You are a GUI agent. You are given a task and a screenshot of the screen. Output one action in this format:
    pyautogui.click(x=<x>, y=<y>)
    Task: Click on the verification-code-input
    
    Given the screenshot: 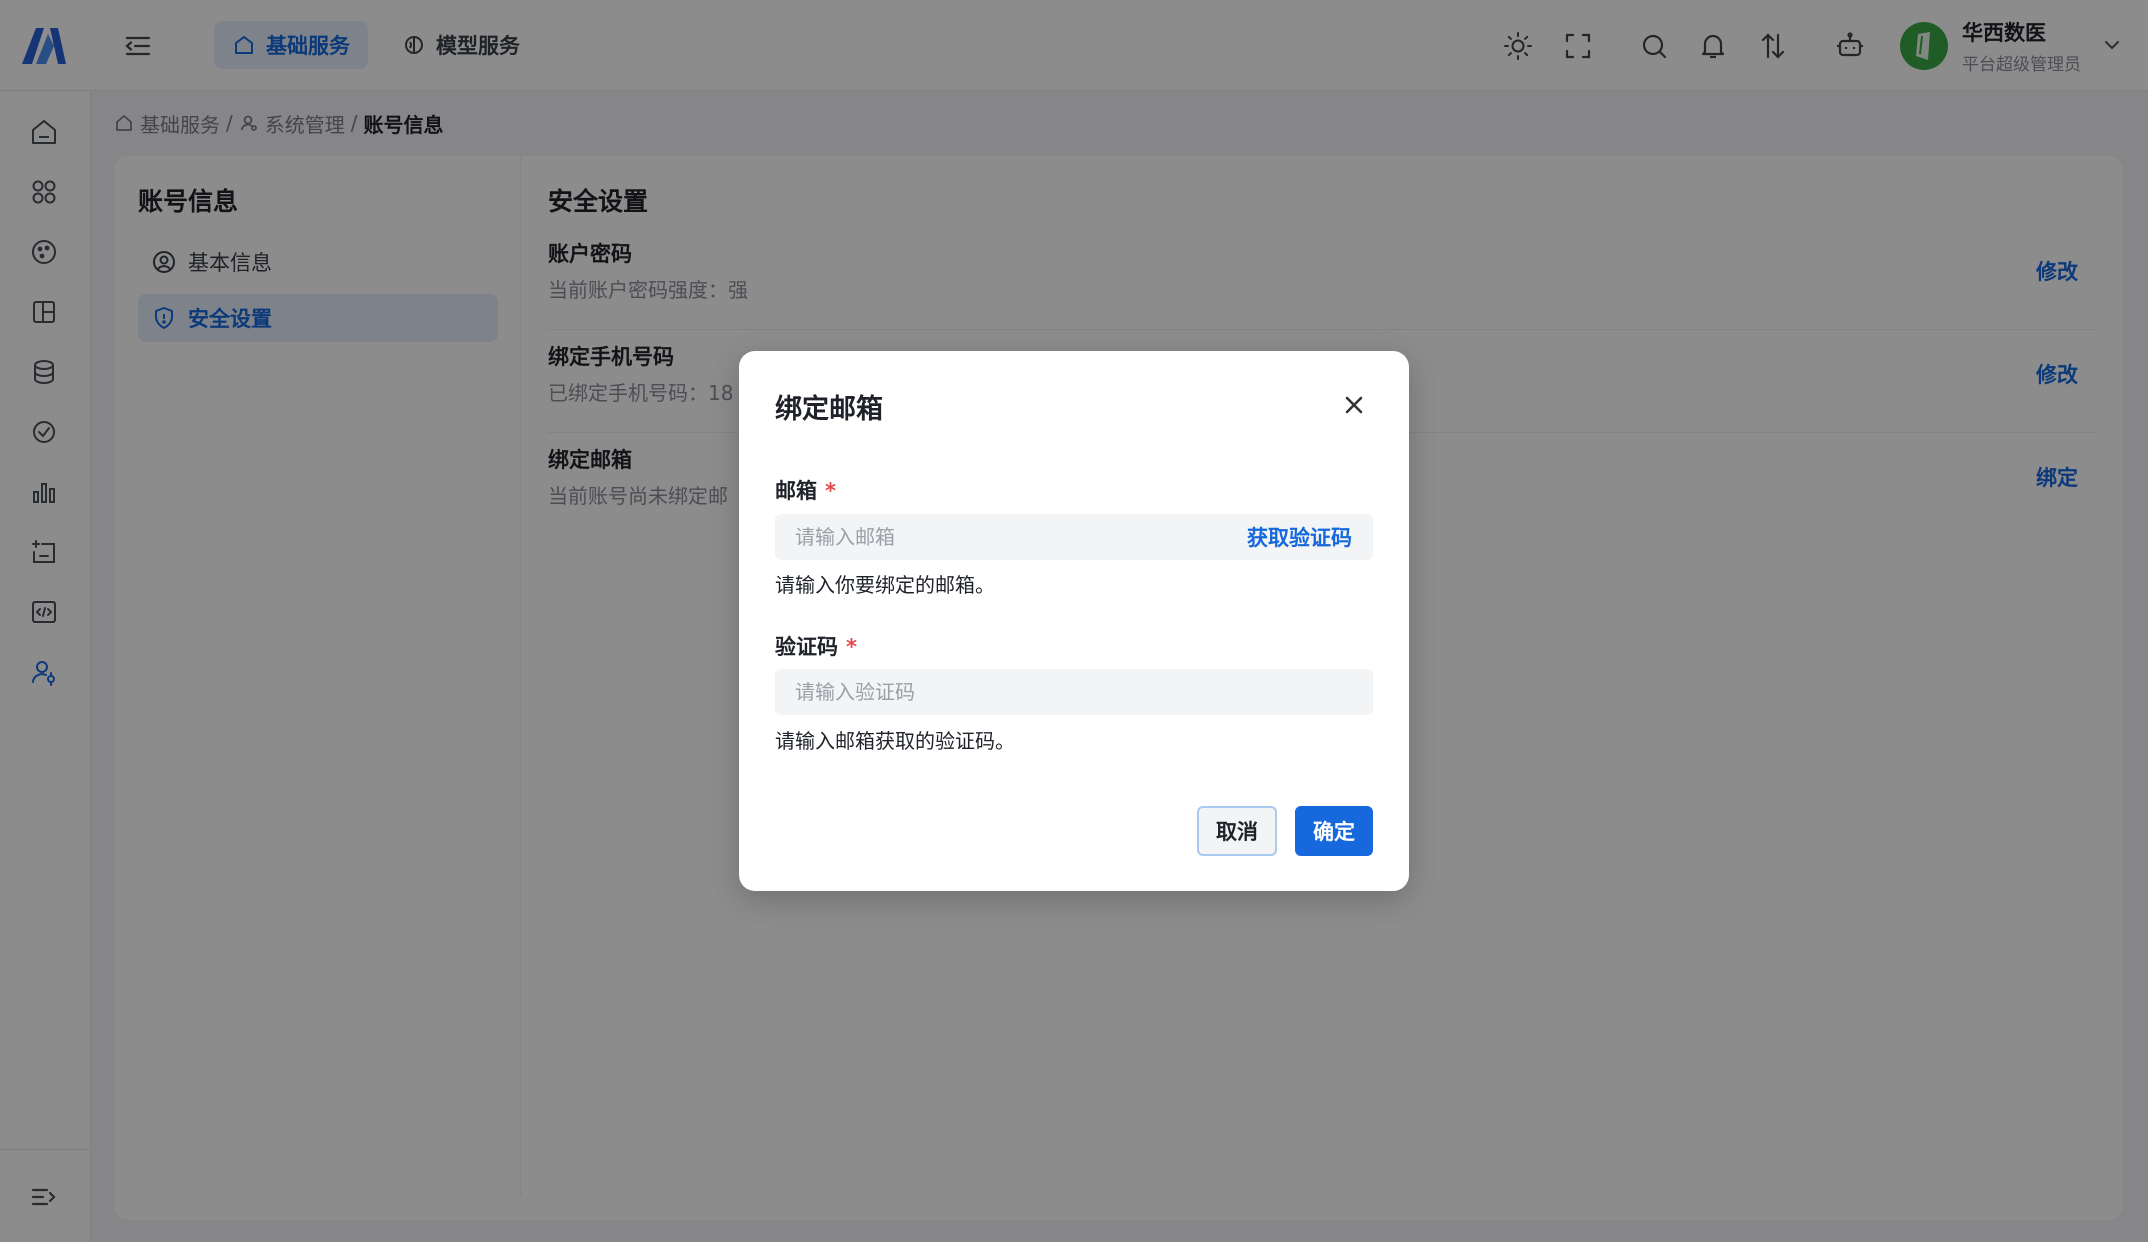 What is the action you would take?
    pyautogui.click(x=1074, y=692)
    